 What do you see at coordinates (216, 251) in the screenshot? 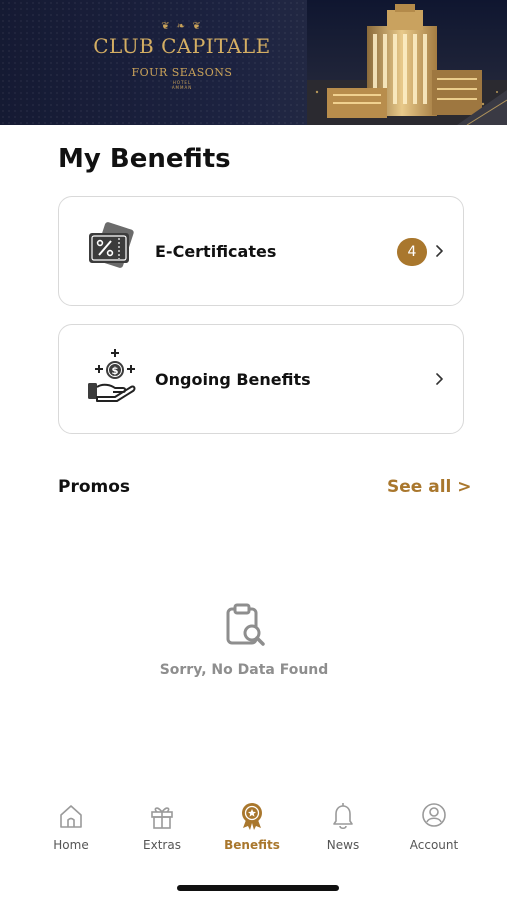
I see `e-certificates-label: E-Certificates` at bounding box center [216, 251].